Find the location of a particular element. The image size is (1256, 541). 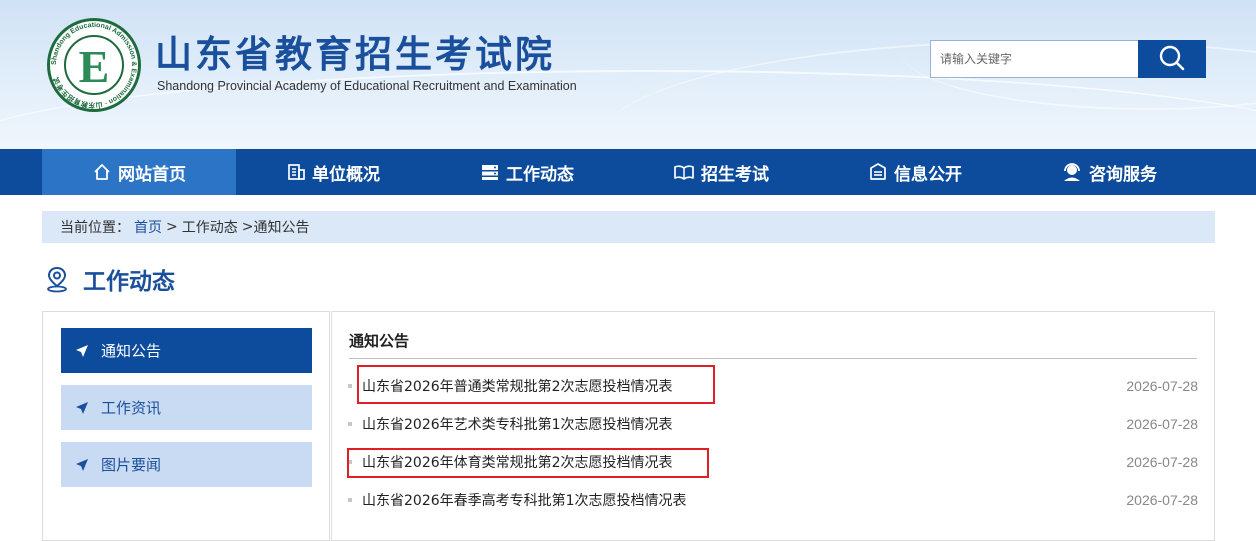

site-title: 山东省教育招生考试院 is located at coordinates (355, 54).